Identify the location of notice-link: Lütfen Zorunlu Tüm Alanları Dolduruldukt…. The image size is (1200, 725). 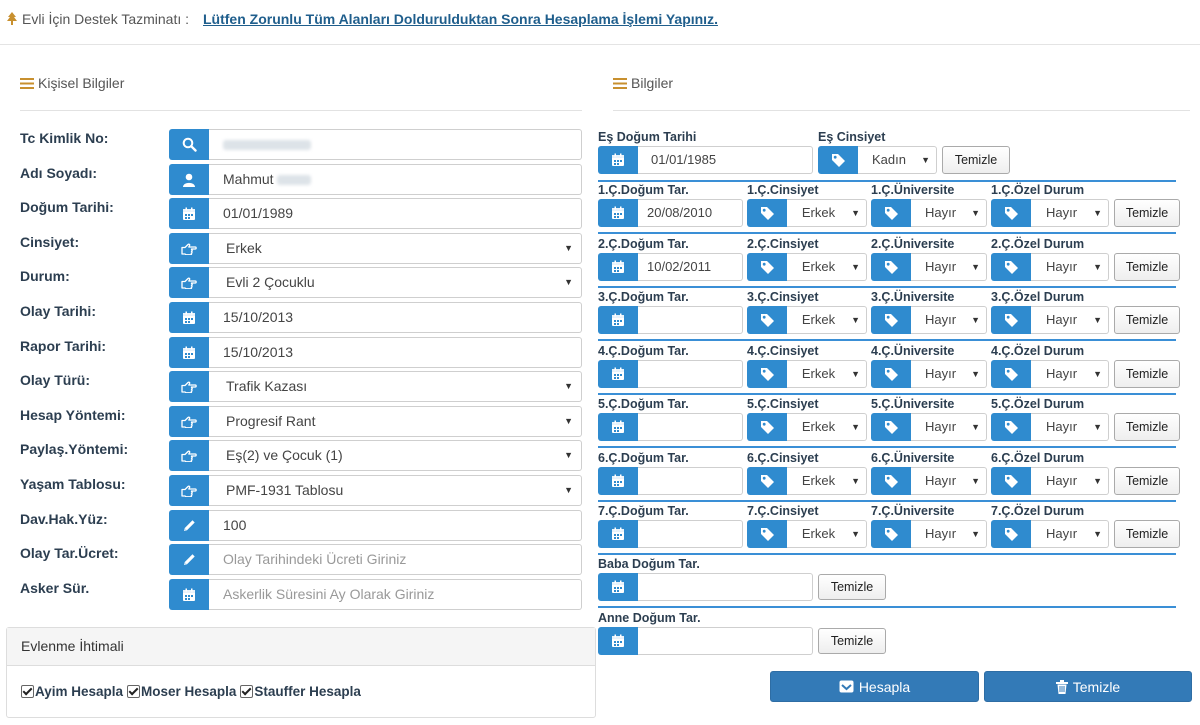
(460, 19).